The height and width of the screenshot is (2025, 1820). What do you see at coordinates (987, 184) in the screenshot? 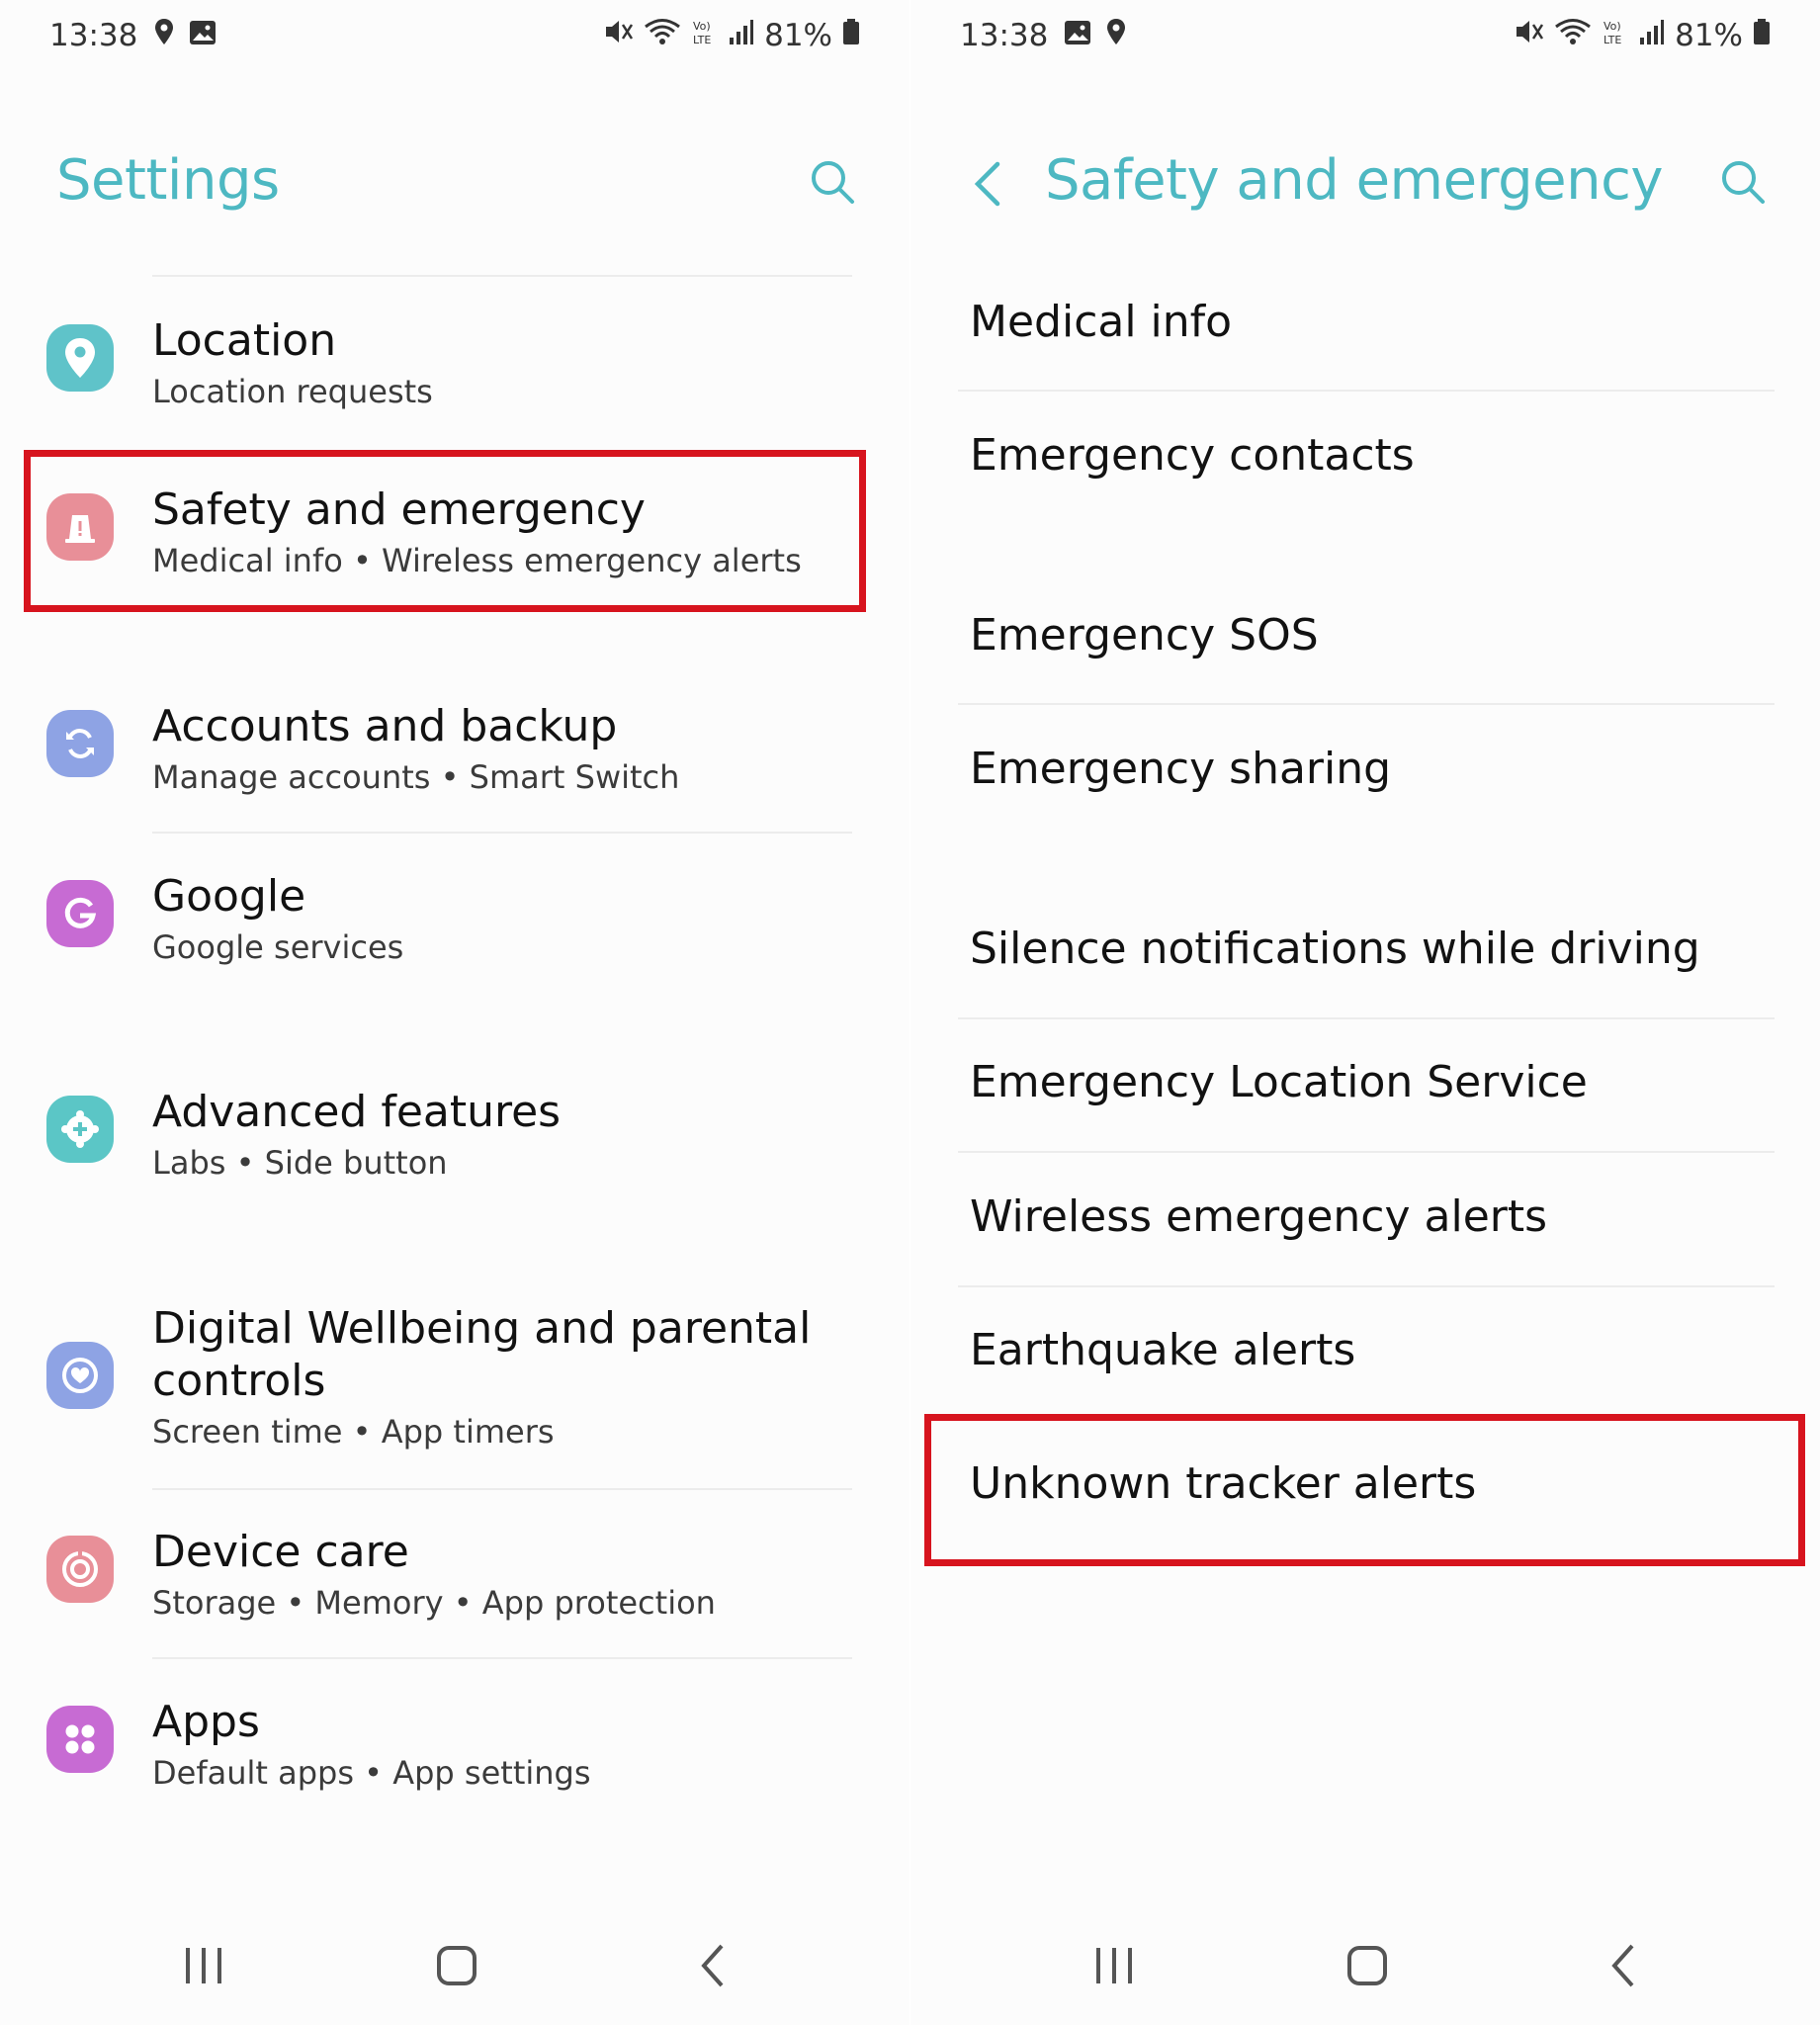
I see `back-arrow-icon` at bounding box center [987, 184].